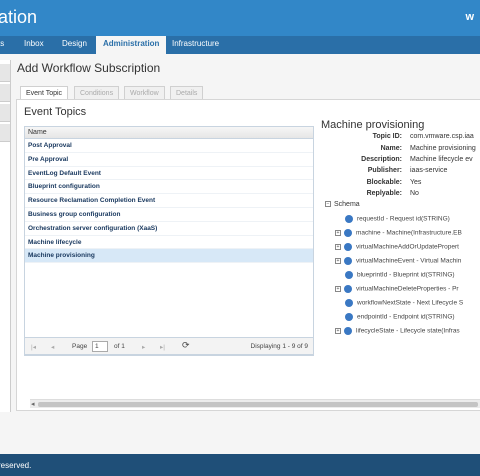 This screenshot has height=476, width=480. I want to click on page-footer: reserved., so click(240, 465).